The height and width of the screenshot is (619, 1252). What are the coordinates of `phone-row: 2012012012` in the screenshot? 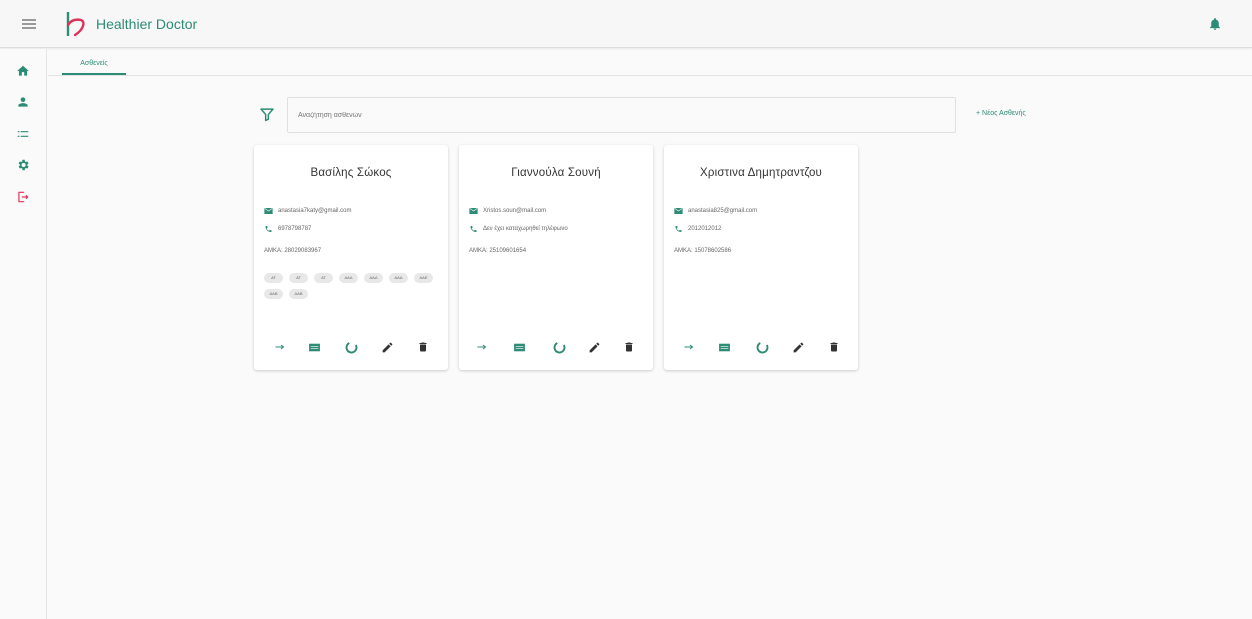 It's located at (697, 229).